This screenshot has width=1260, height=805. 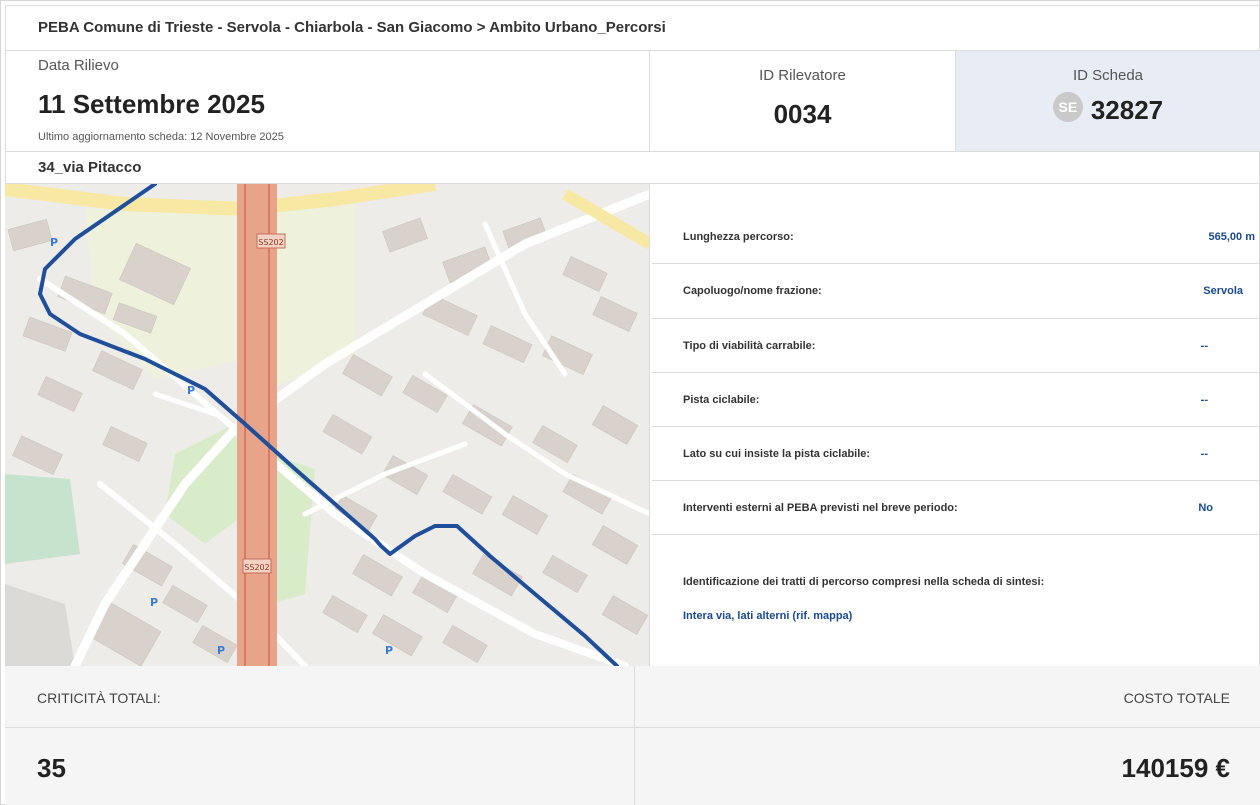 I want to click on info-value: 565,00 m, so click(x=1231, y=237).